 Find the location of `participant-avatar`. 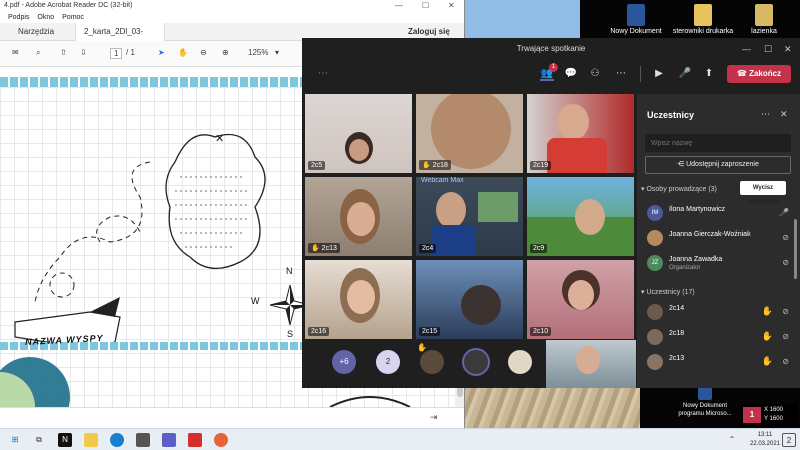

participant-avatar is located at coordinates (432, 362).